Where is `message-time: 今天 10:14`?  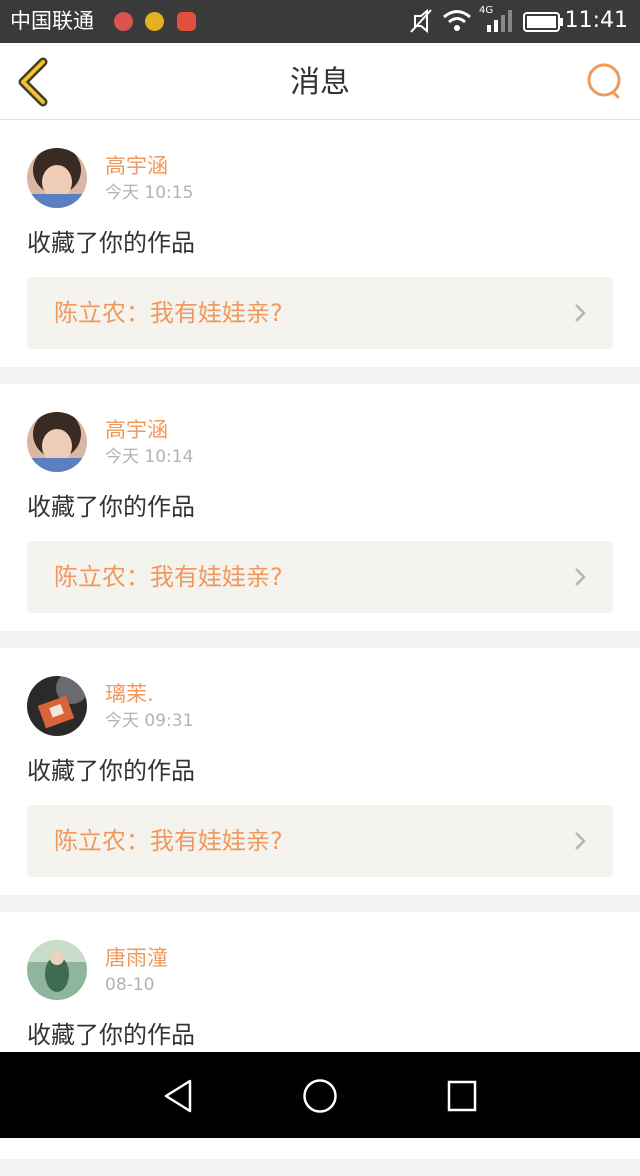
message-time: 今天 10:14 is located at coordinates (149, 457).